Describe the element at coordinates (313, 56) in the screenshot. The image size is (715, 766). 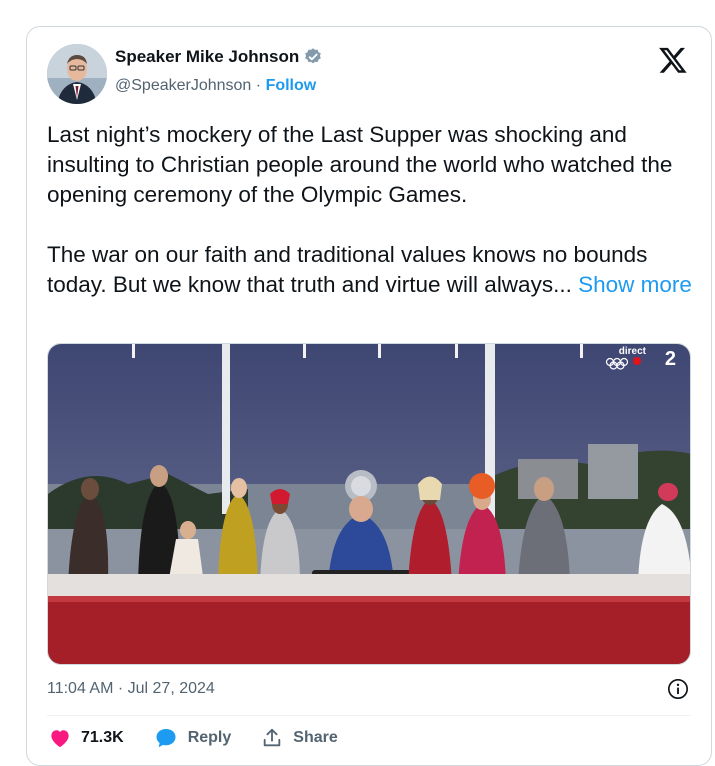
I see `verified-badge-icon` at that location.